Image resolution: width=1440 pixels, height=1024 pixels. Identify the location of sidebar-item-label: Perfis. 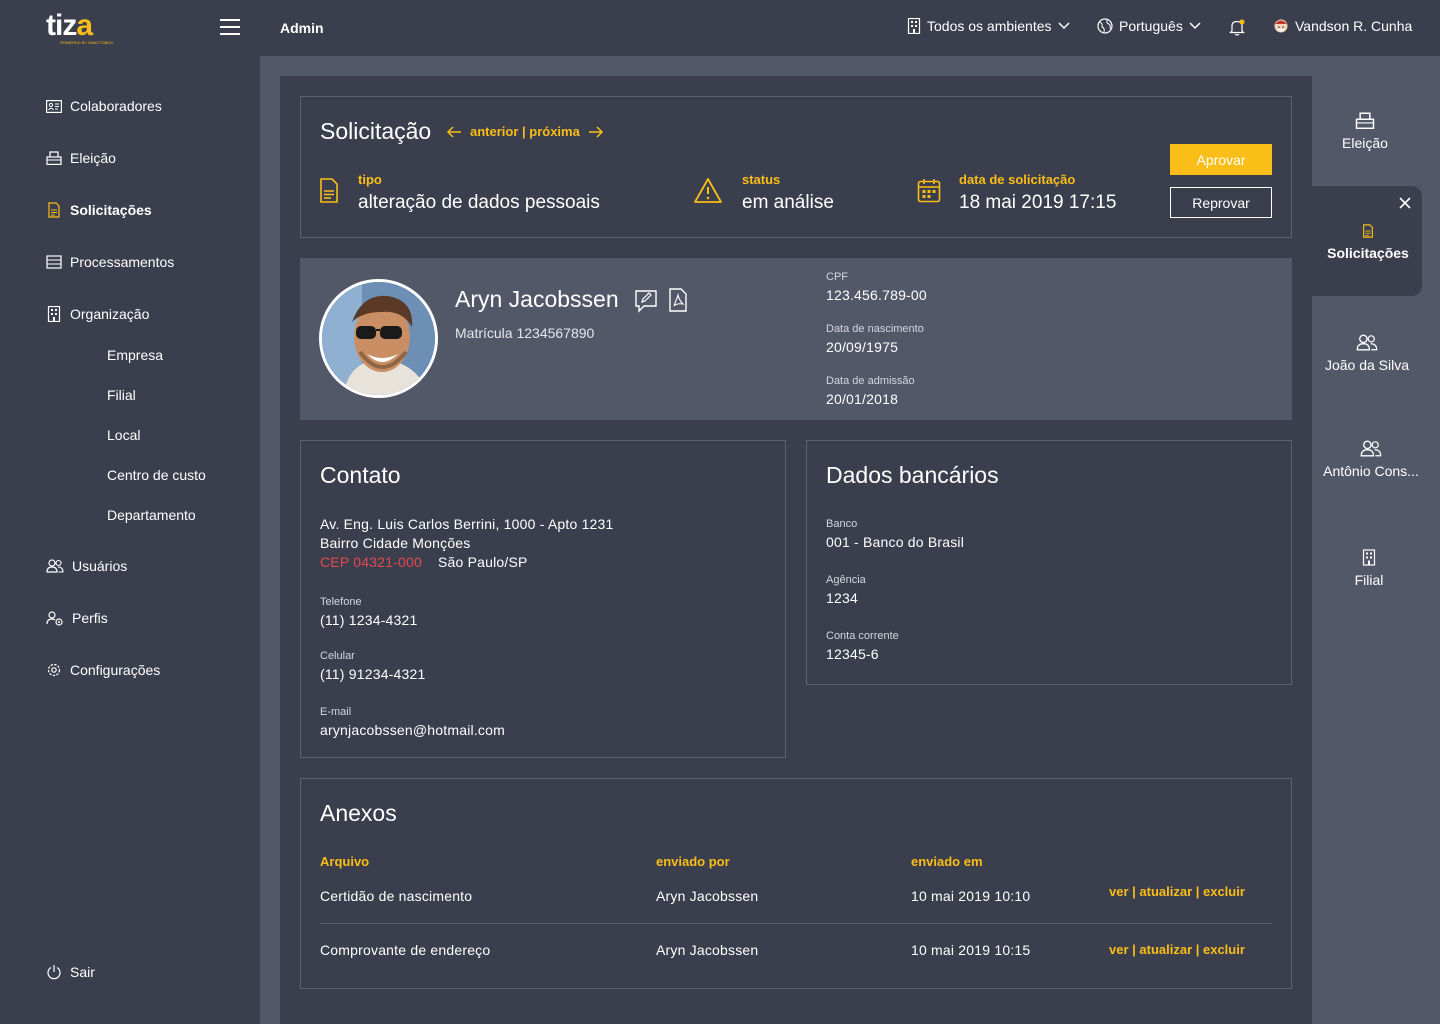
(90, 618).